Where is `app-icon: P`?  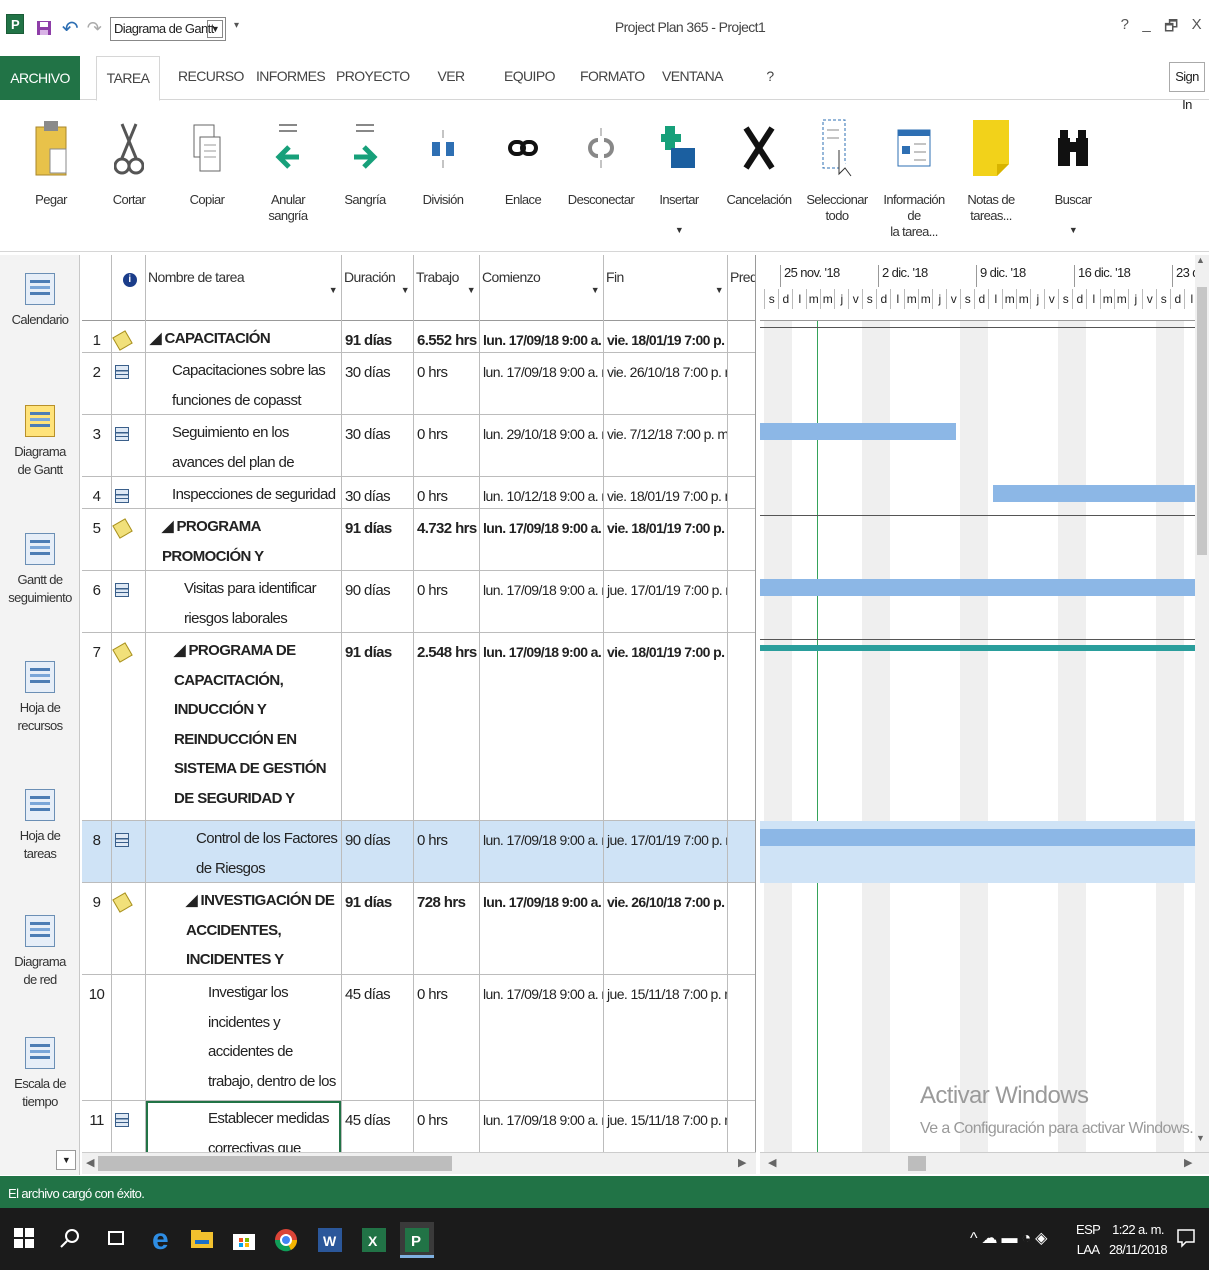
app-icon: P is located at coordinates (15, 24).